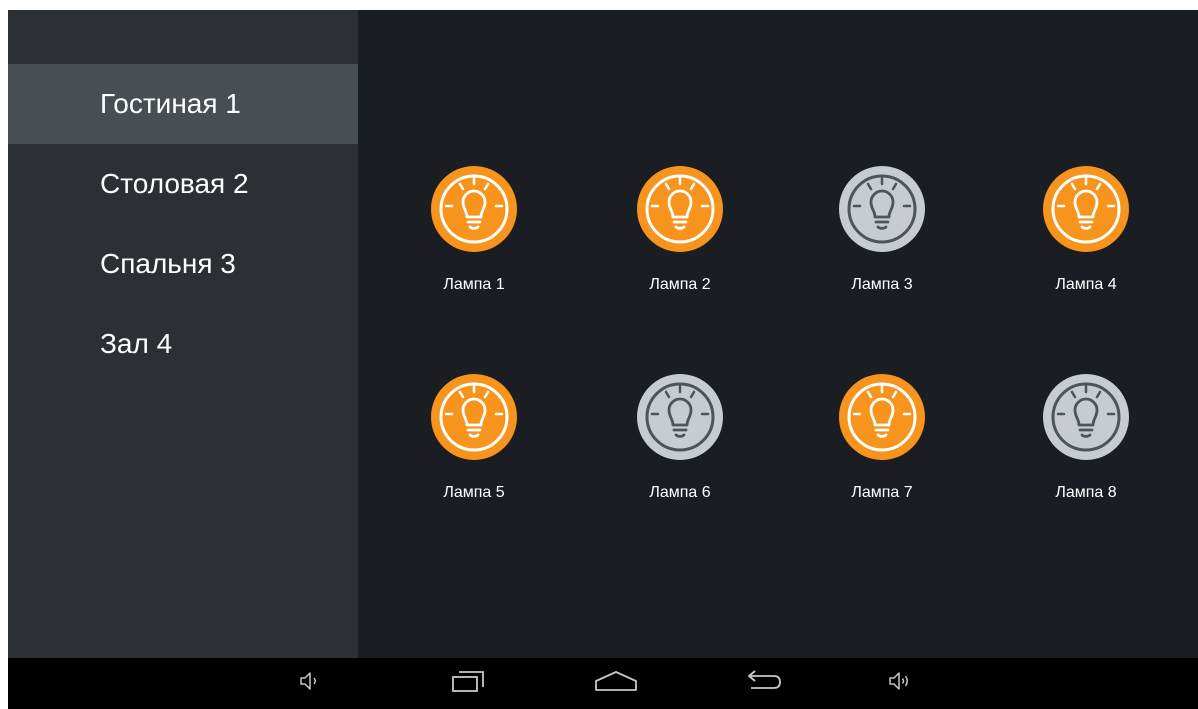 The height and width of the screenshot is (709, 1198). I want to click on lamp-tile: Лампа 7, so click(882, 454).